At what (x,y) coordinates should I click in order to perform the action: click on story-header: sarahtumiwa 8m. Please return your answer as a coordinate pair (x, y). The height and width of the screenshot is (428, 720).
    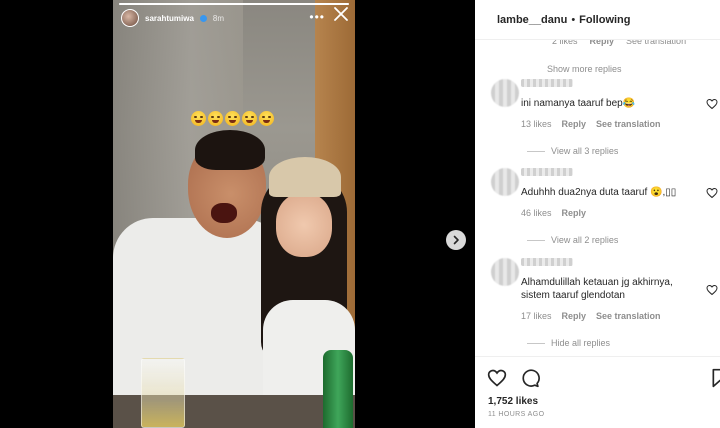
    Looking at the image, I should click on (172, 18).